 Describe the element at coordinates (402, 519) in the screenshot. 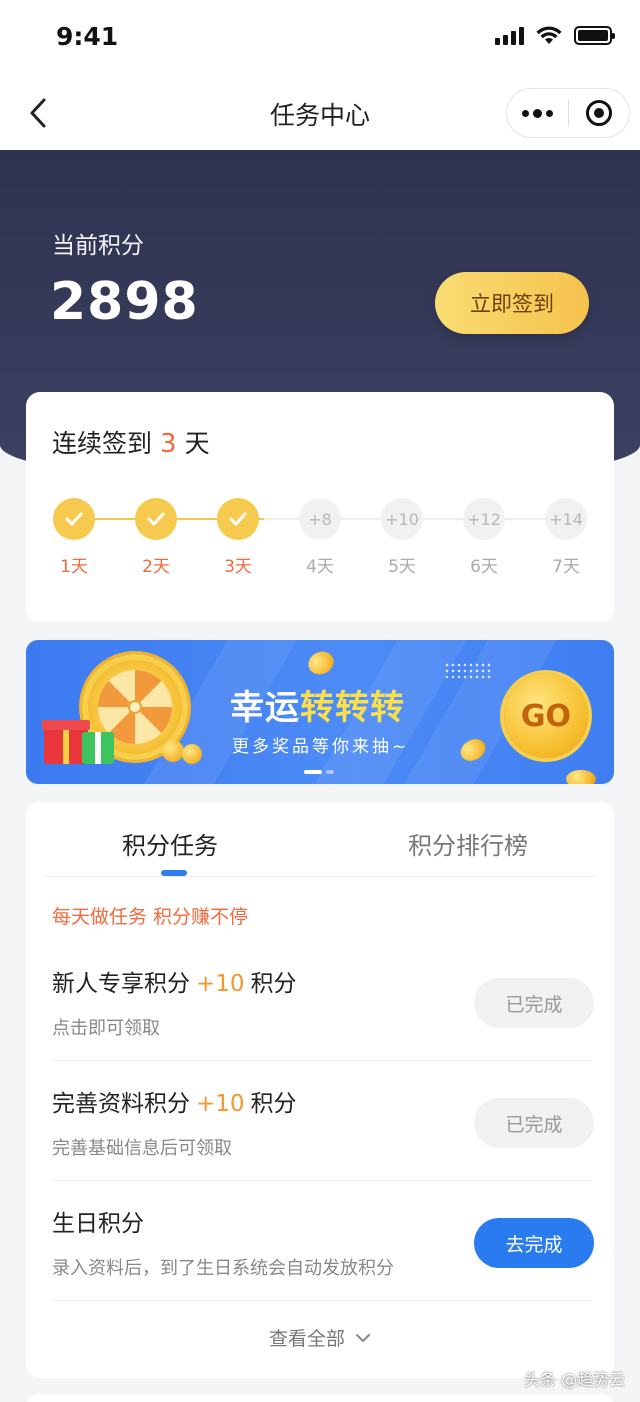

I see `step-reward: +10` at that location.